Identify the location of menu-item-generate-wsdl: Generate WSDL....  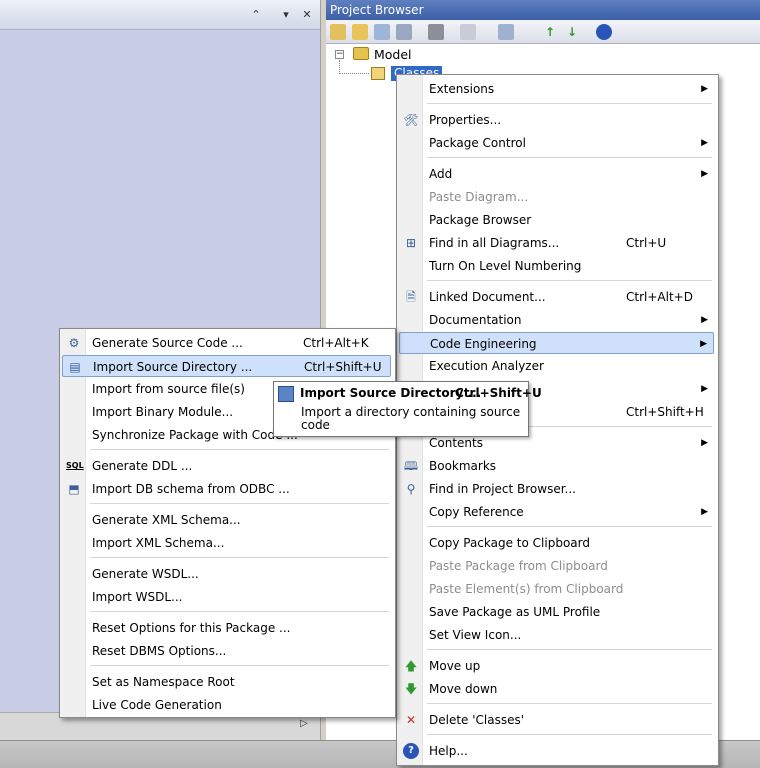
(226, 574).